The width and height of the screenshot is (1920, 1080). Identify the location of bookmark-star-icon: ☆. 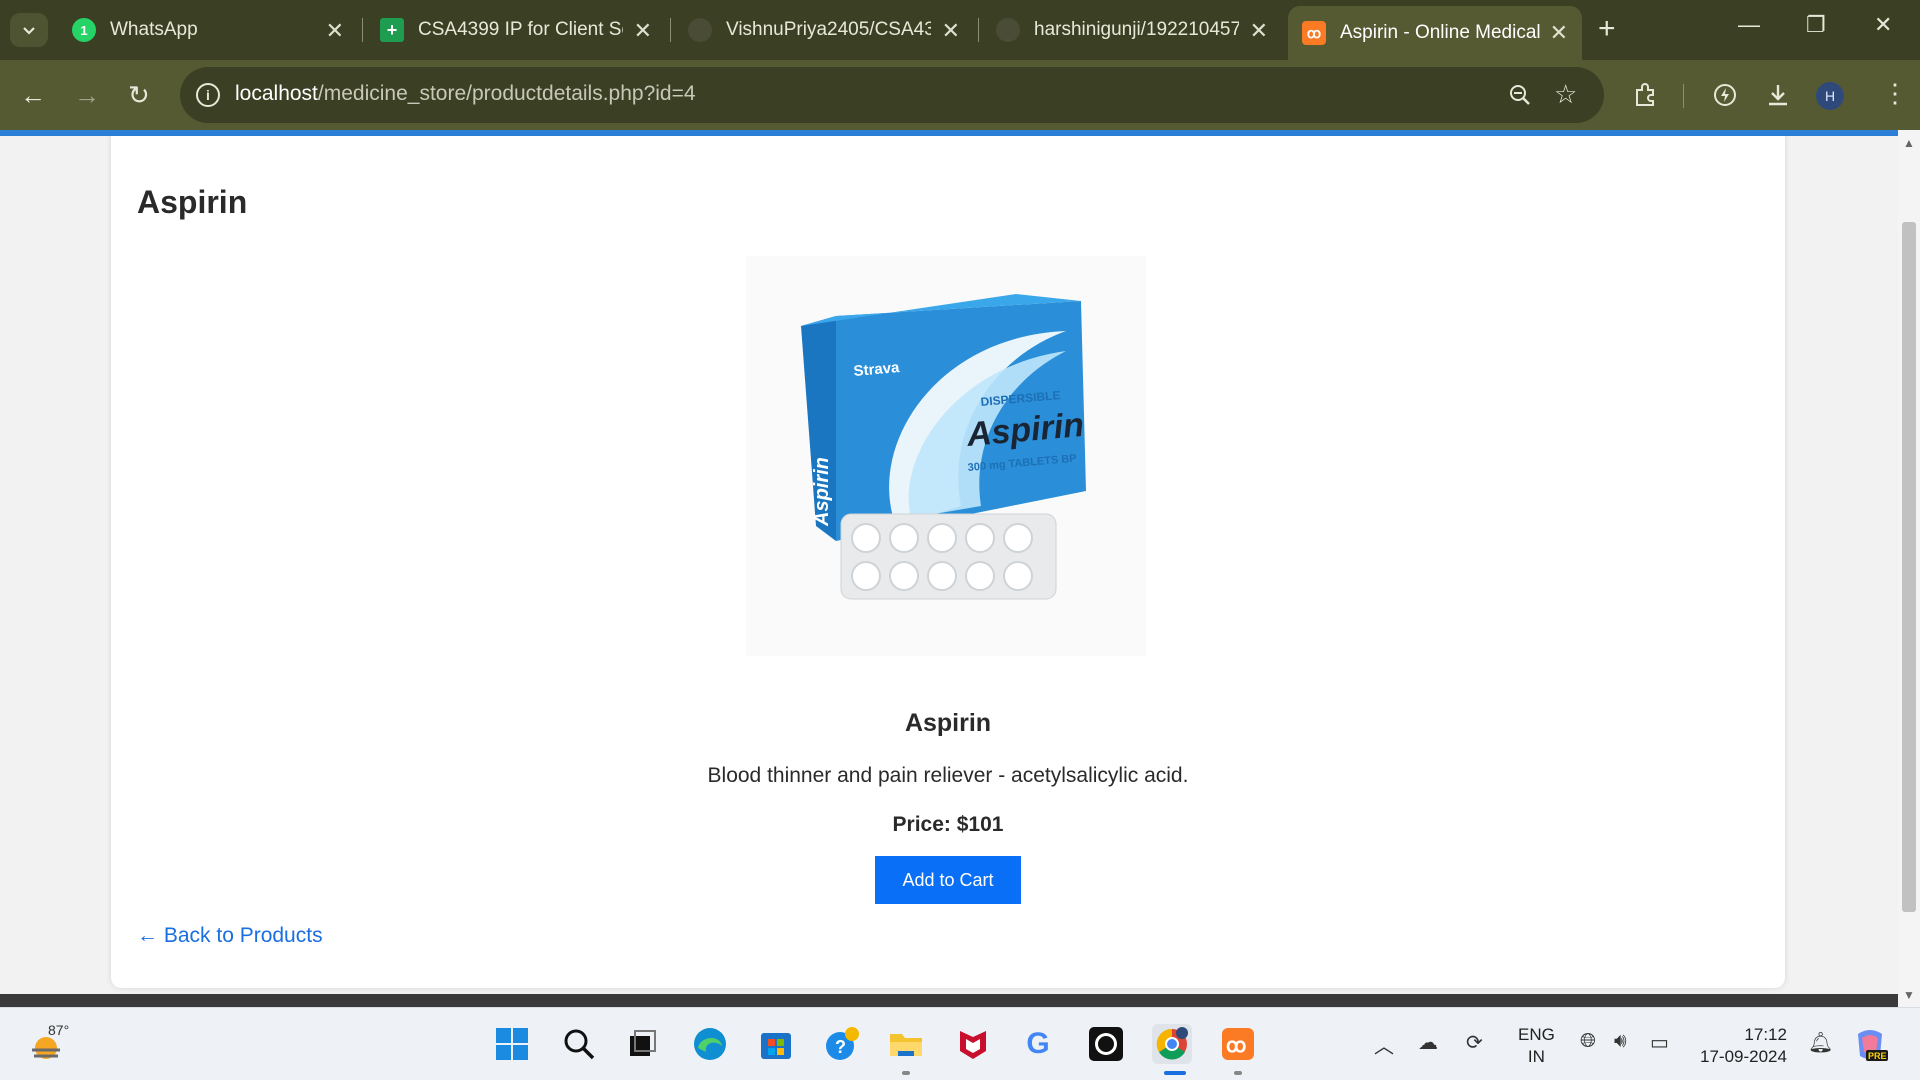
(1565, 94).